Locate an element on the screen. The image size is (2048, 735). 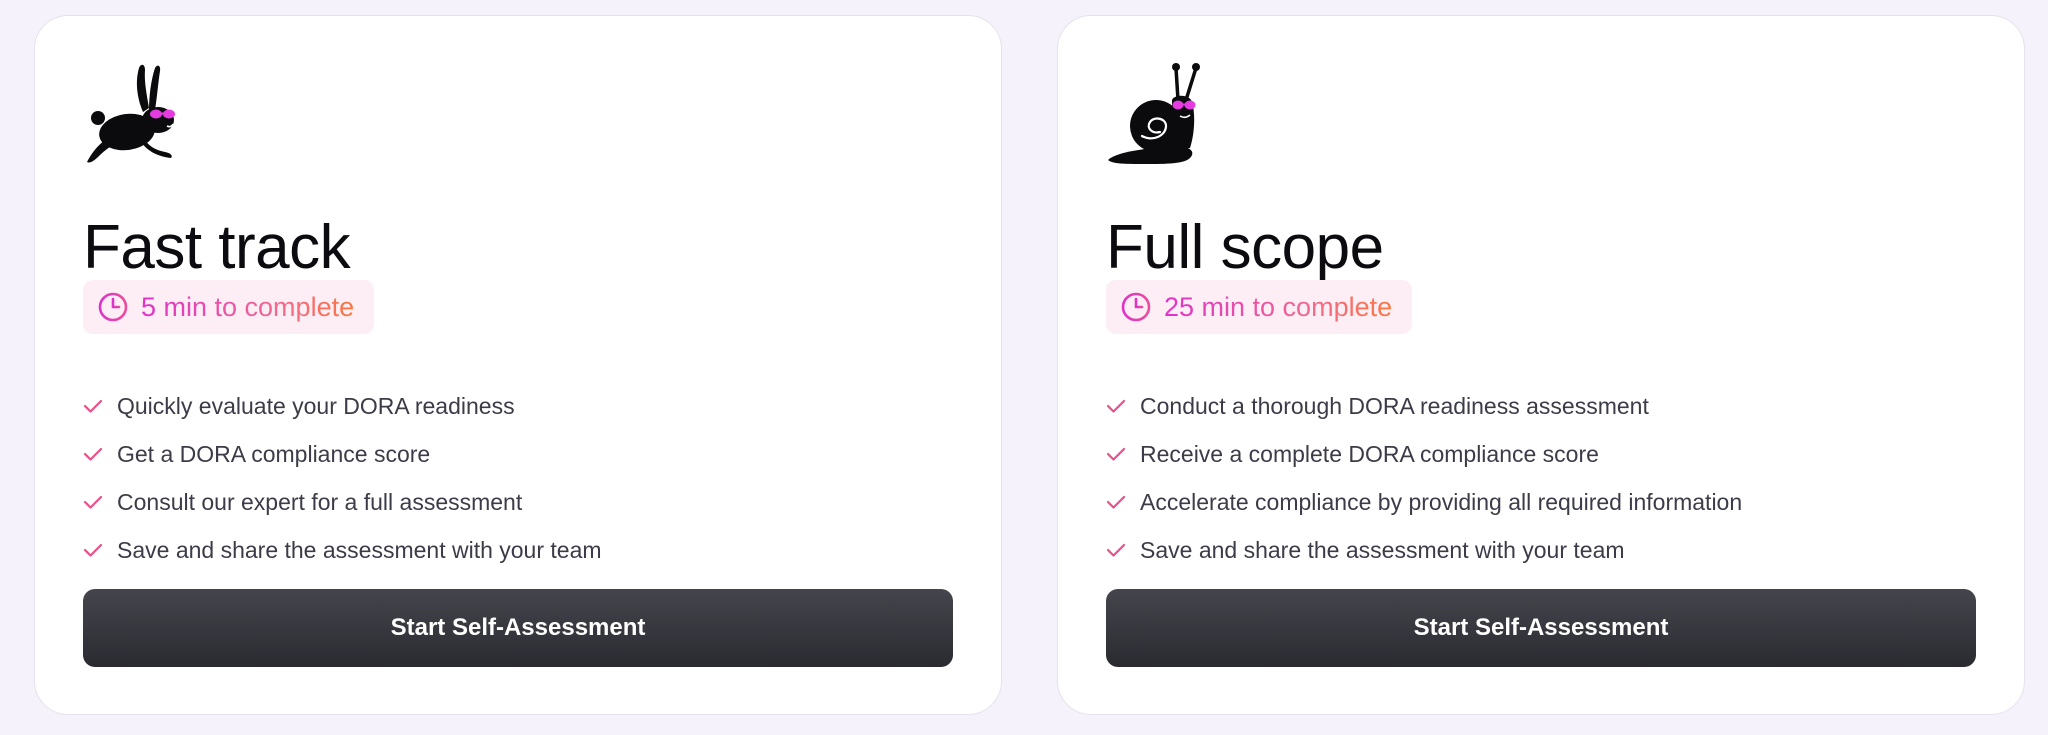
snail-icon is located at coordinates (1154, 113).